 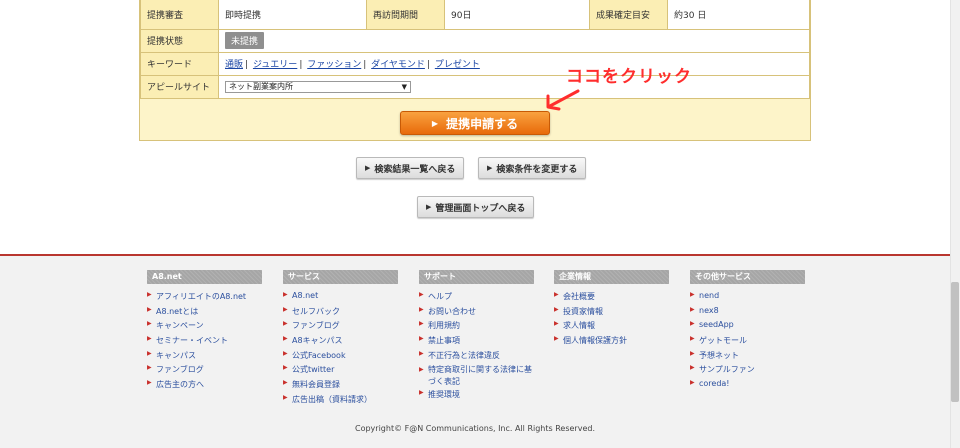 I want to click on footer-column-title: その他サービス, so click(x=747, y=277).